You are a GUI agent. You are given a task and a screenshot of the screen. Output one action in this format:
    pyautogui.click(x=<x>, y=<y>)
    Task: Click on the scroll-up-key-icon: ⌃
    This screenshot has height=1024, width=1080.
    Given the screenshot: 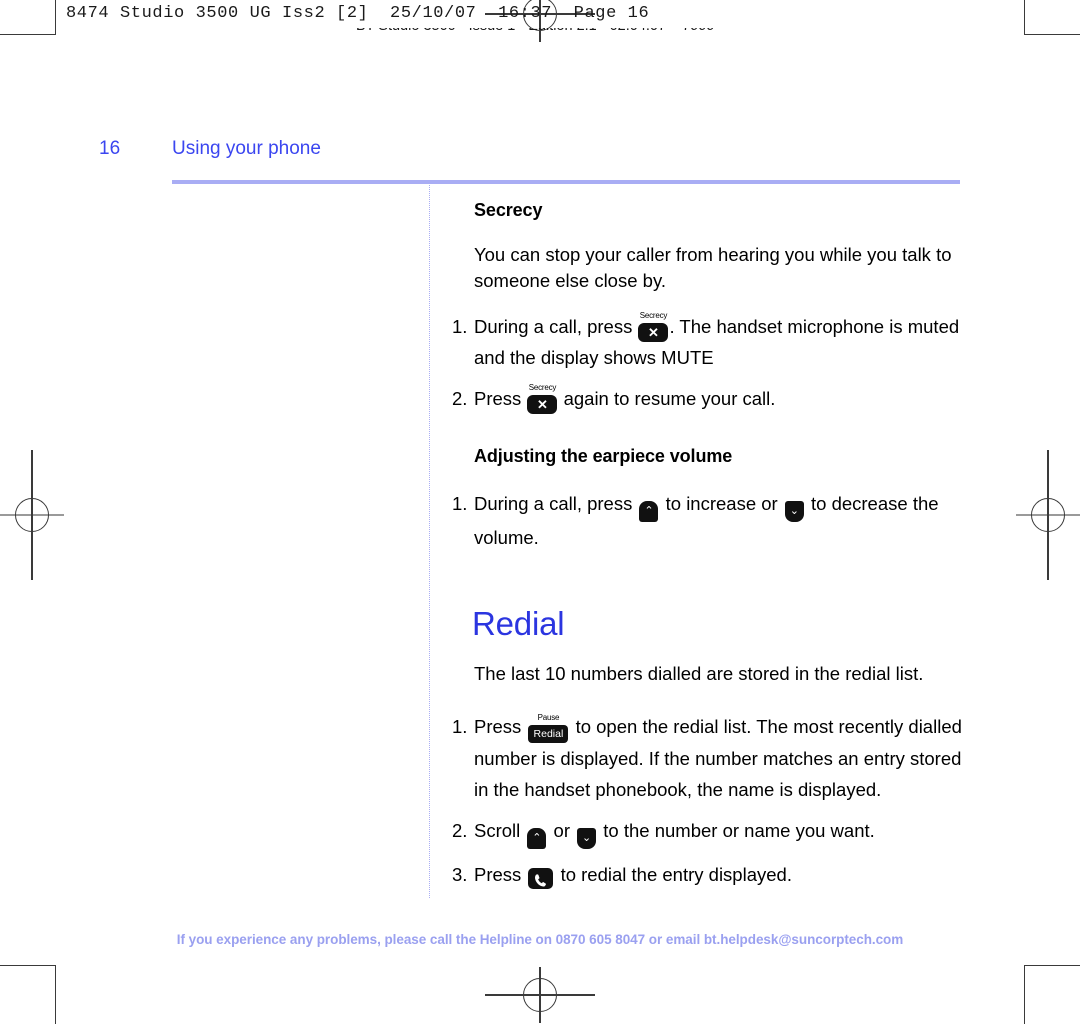 What is the action you would take?
    pyautogui.click(x=537, y=838)
    